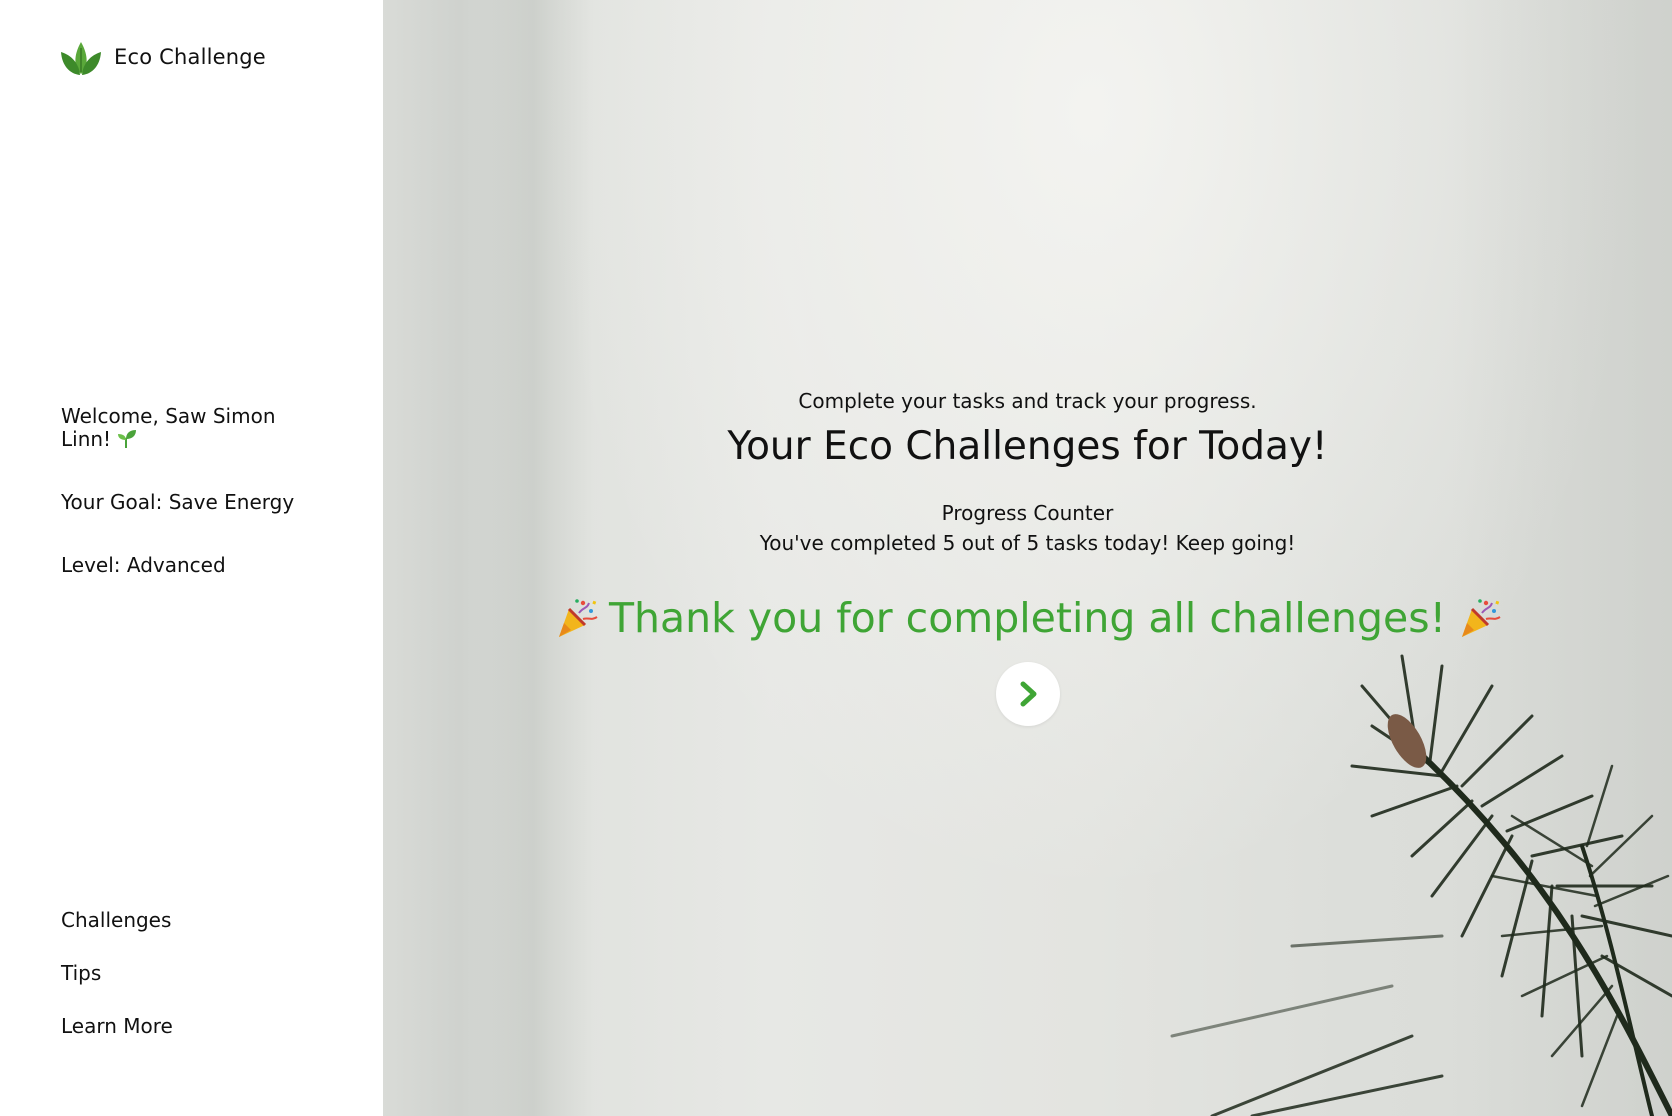  What do you see at coordinates (143, 565) in the screenshot?
I see `user-level: Level: Advanced` at bounding box center [143, 565].